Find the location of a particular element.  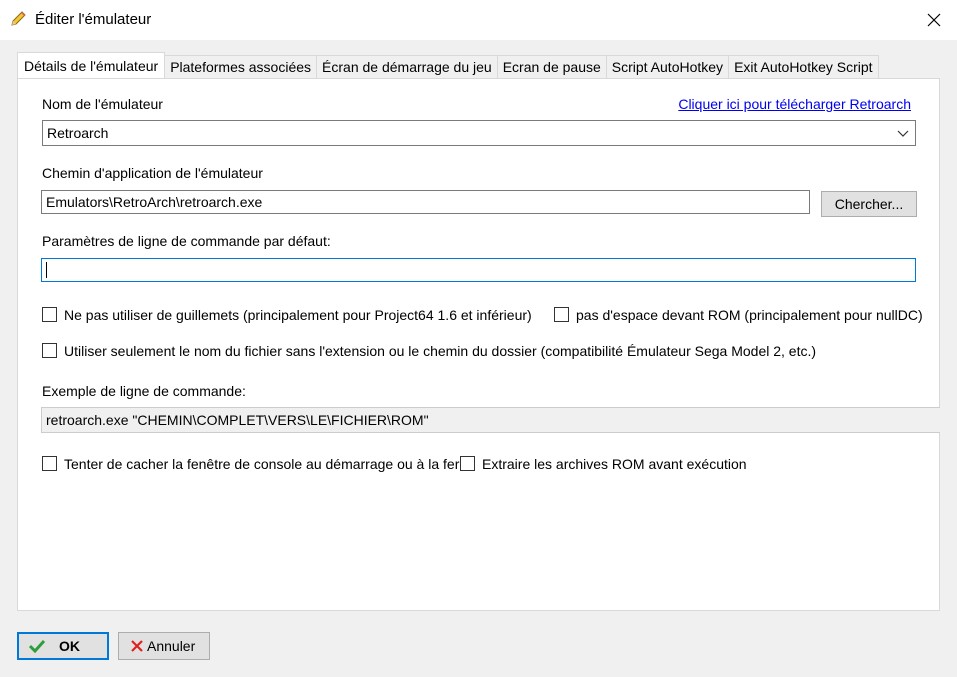

example-cmdline-label: Exemple de ligne de commande: is located at coordinates (144, 391).